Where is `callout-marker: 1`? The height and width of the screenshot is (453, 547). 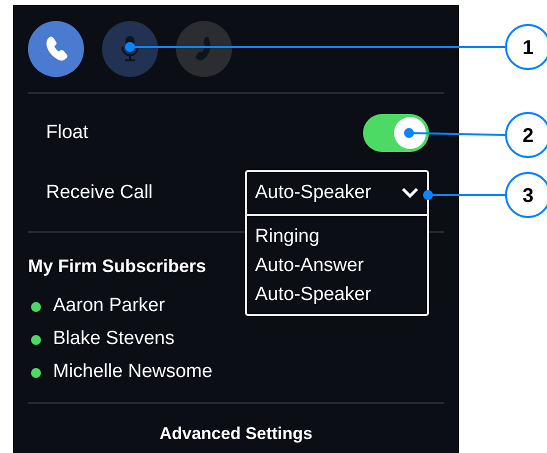 callout-marker: 1 is located at coordinates (526, 47).